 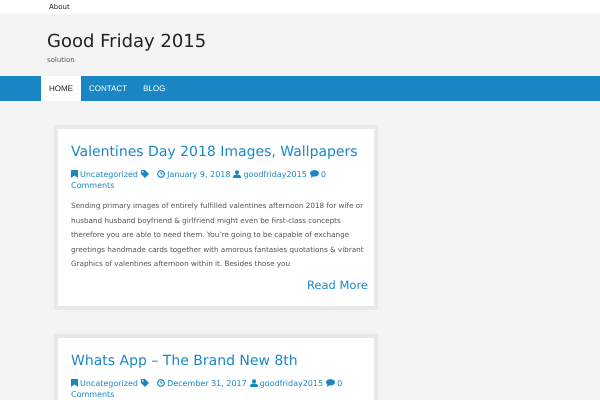 What do you see at coordinates (219, 285) in the screenshot?
I see `read-more-link: Read More` at bounding box center [219, 285].